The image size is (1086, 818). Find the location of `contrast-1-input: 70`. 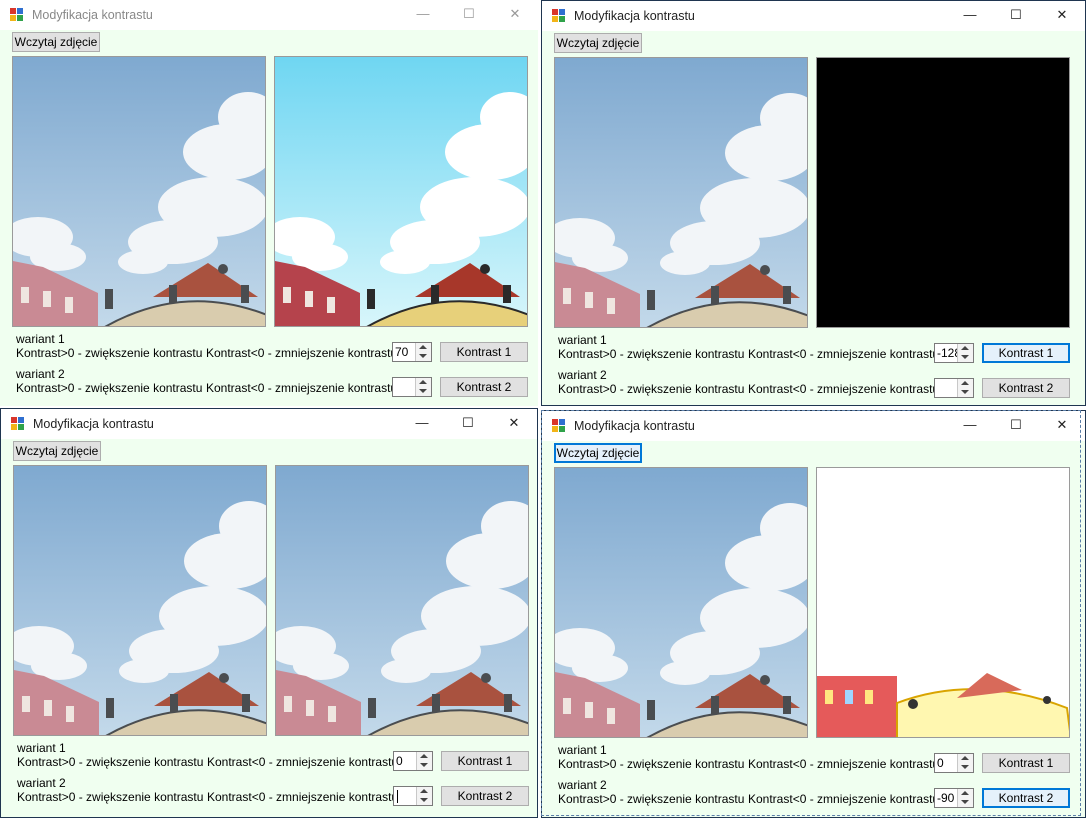

contrast-1-input: 70 is located at coordinates (412, 352).